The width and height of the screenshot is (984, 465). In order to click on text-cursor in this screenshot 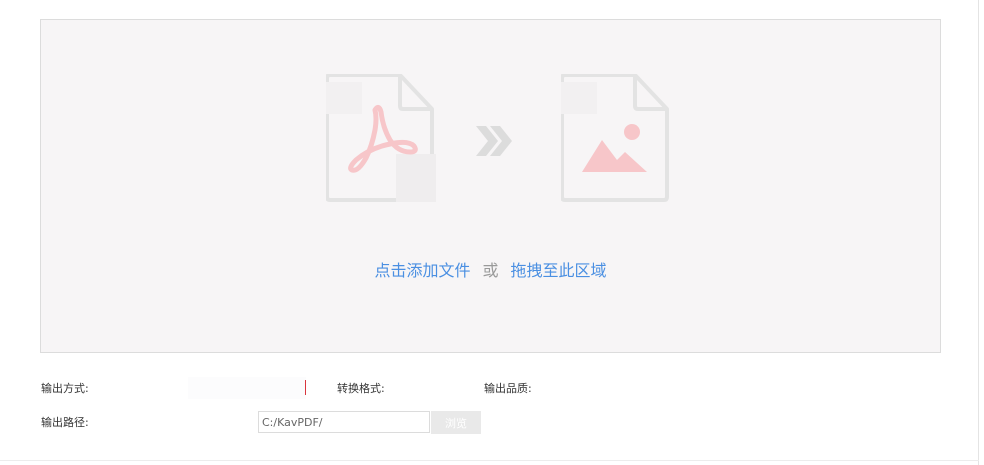, I will do `click(305, 387)`.